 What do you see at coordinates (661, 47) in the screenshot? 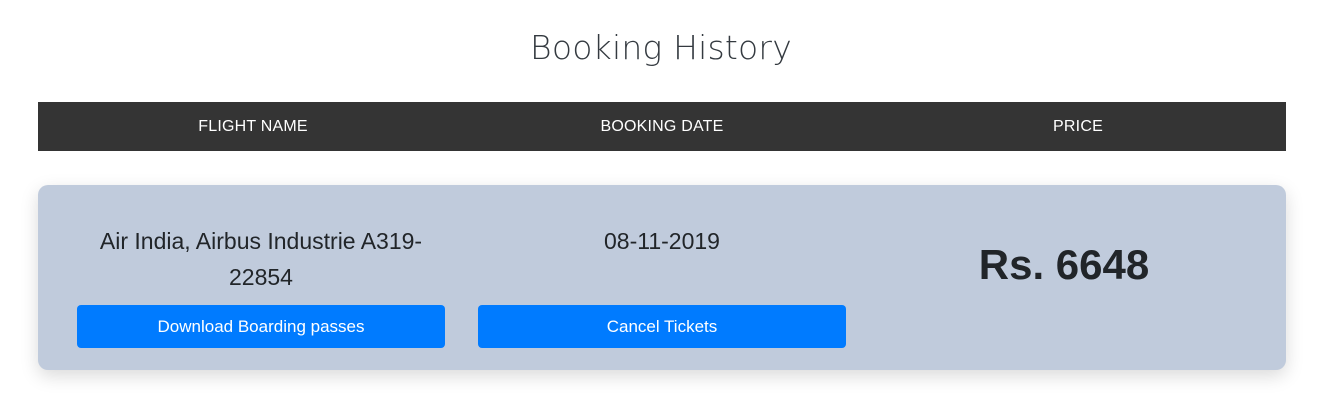
I see `page-title: Booking History` at bounding box center [661, 47].